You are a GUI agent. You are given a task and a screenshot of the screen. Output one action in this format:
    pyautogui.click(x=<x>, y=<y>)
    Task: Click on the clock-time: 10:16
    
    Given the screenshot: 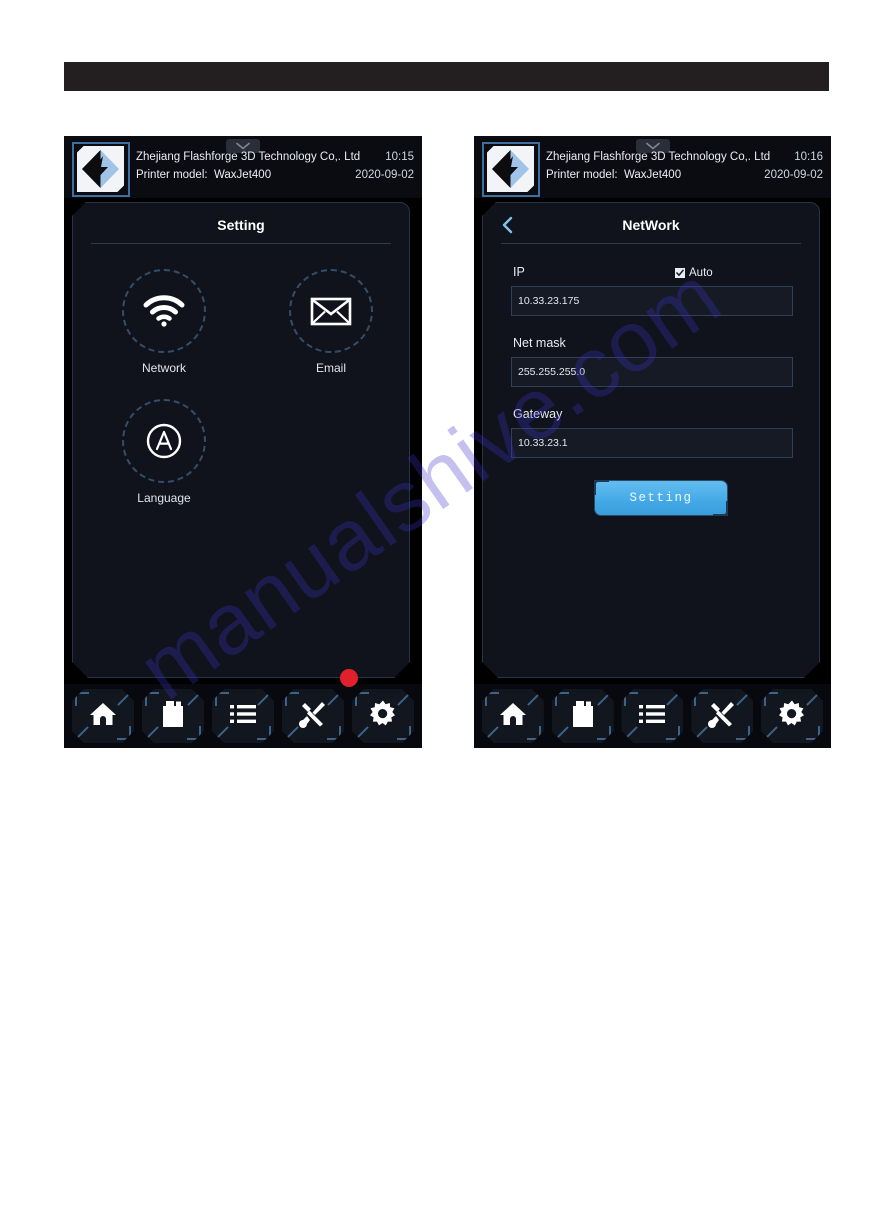 What is the action you would take?
    pyautogui.click(x=808, y=157)
    